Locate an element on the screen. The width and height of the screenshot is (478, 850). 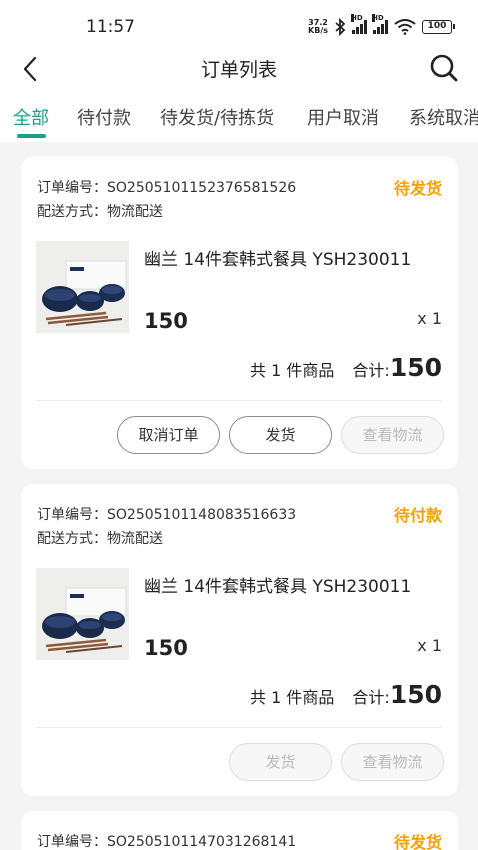
order-number: 订单编号：SO2505101147031268141 is located at coordinates (166, 840).